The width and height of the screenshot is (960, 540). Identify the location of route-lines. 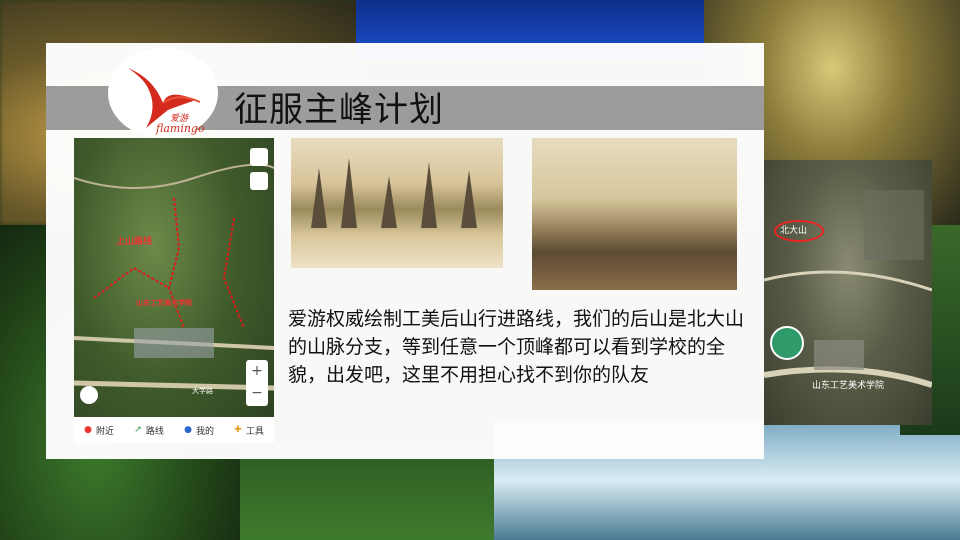
(174, 277).